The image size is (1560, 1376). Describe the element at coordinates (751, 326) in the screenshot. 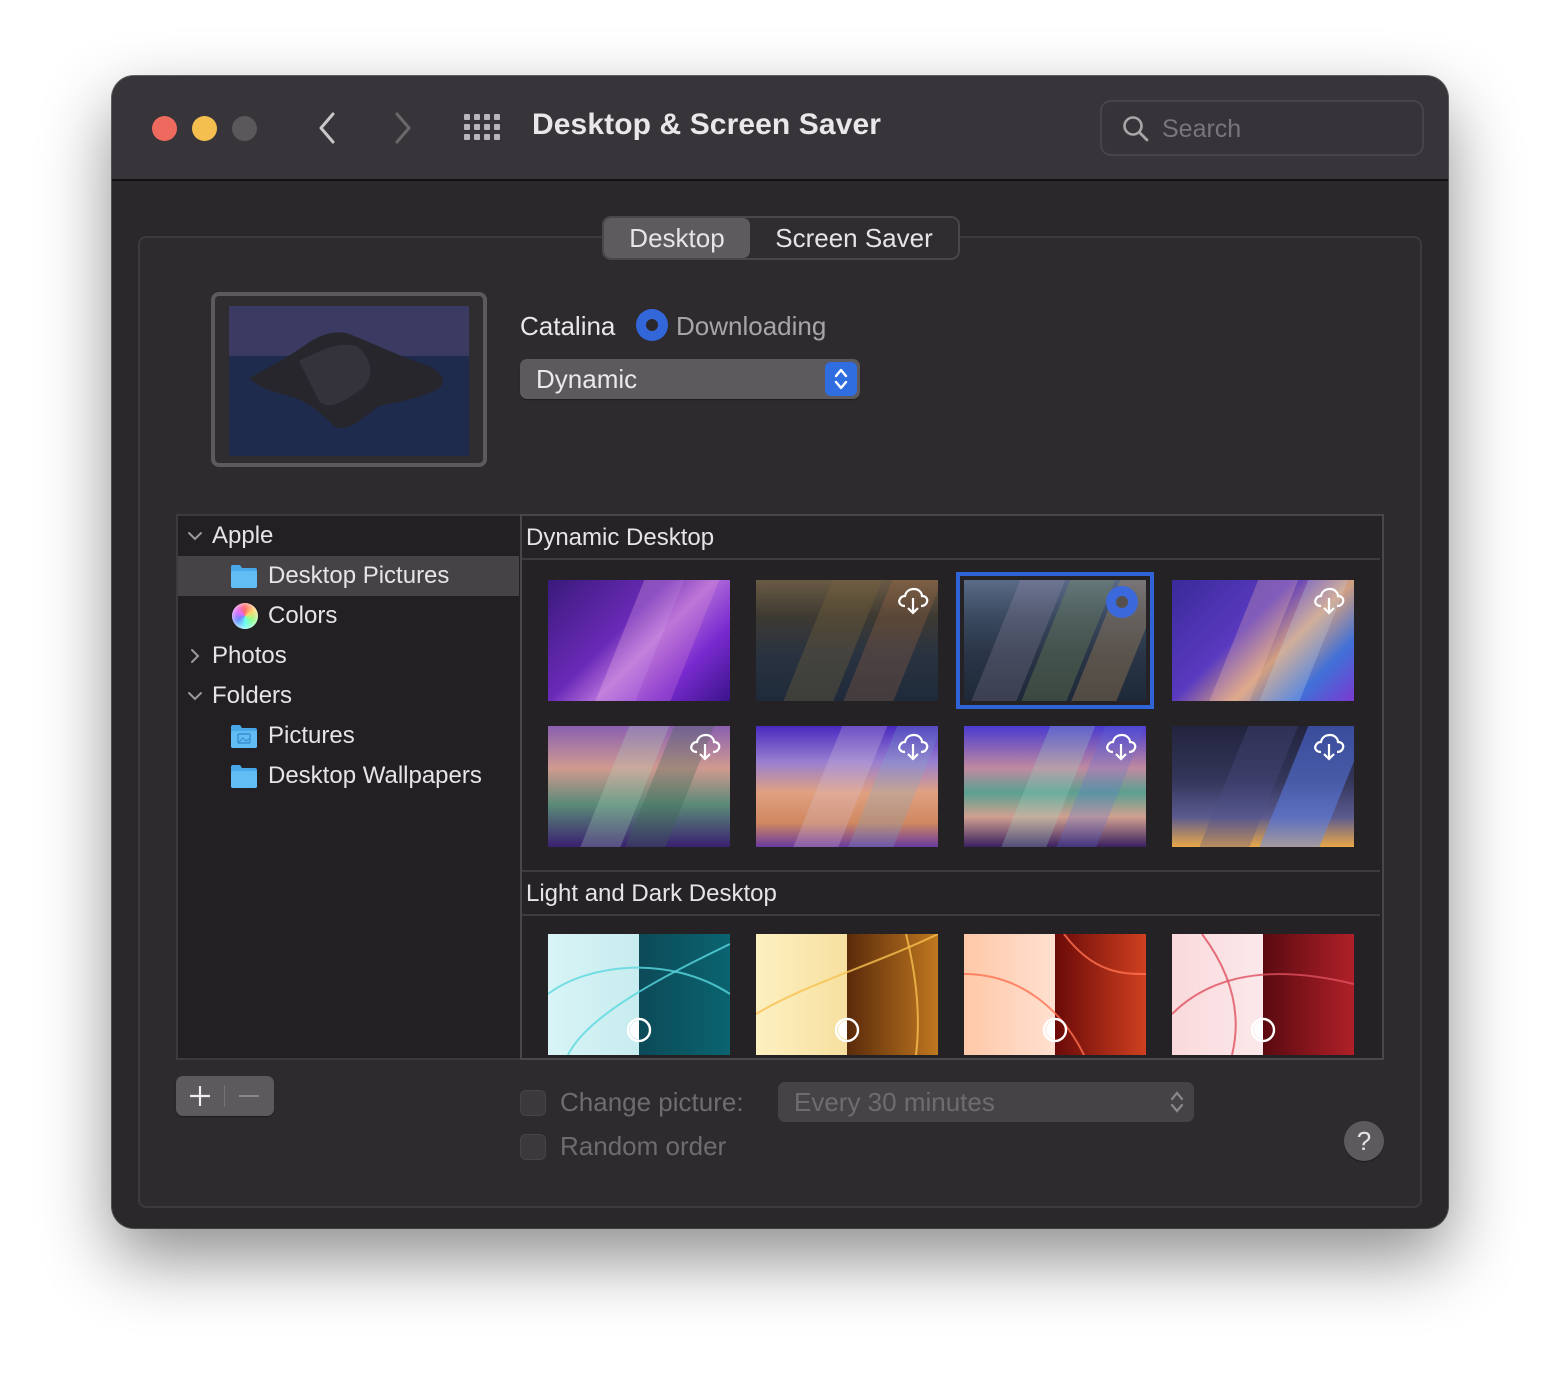

I see `download-status: Downloading` at that location.